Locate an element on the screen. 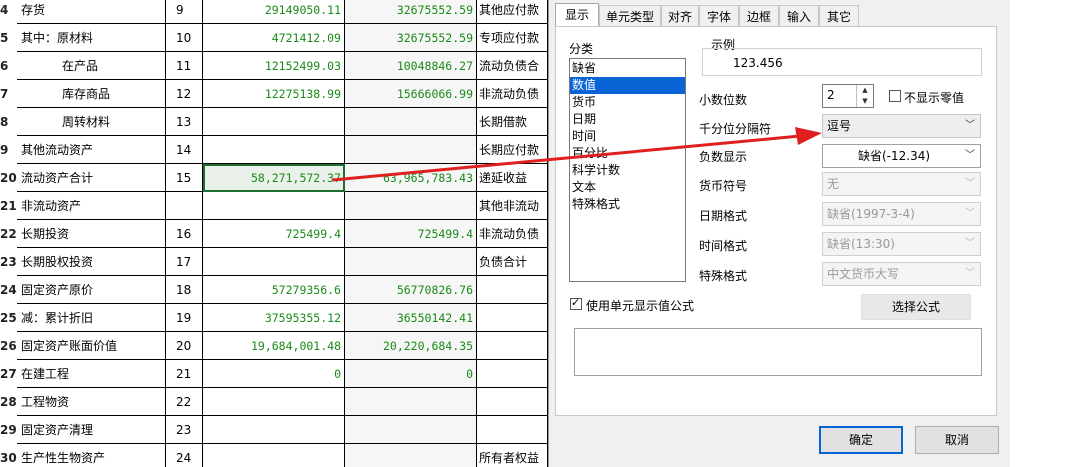 The height and width of the screenshot is (467, 1072). arrow-line is located at coordinates (566, 158).